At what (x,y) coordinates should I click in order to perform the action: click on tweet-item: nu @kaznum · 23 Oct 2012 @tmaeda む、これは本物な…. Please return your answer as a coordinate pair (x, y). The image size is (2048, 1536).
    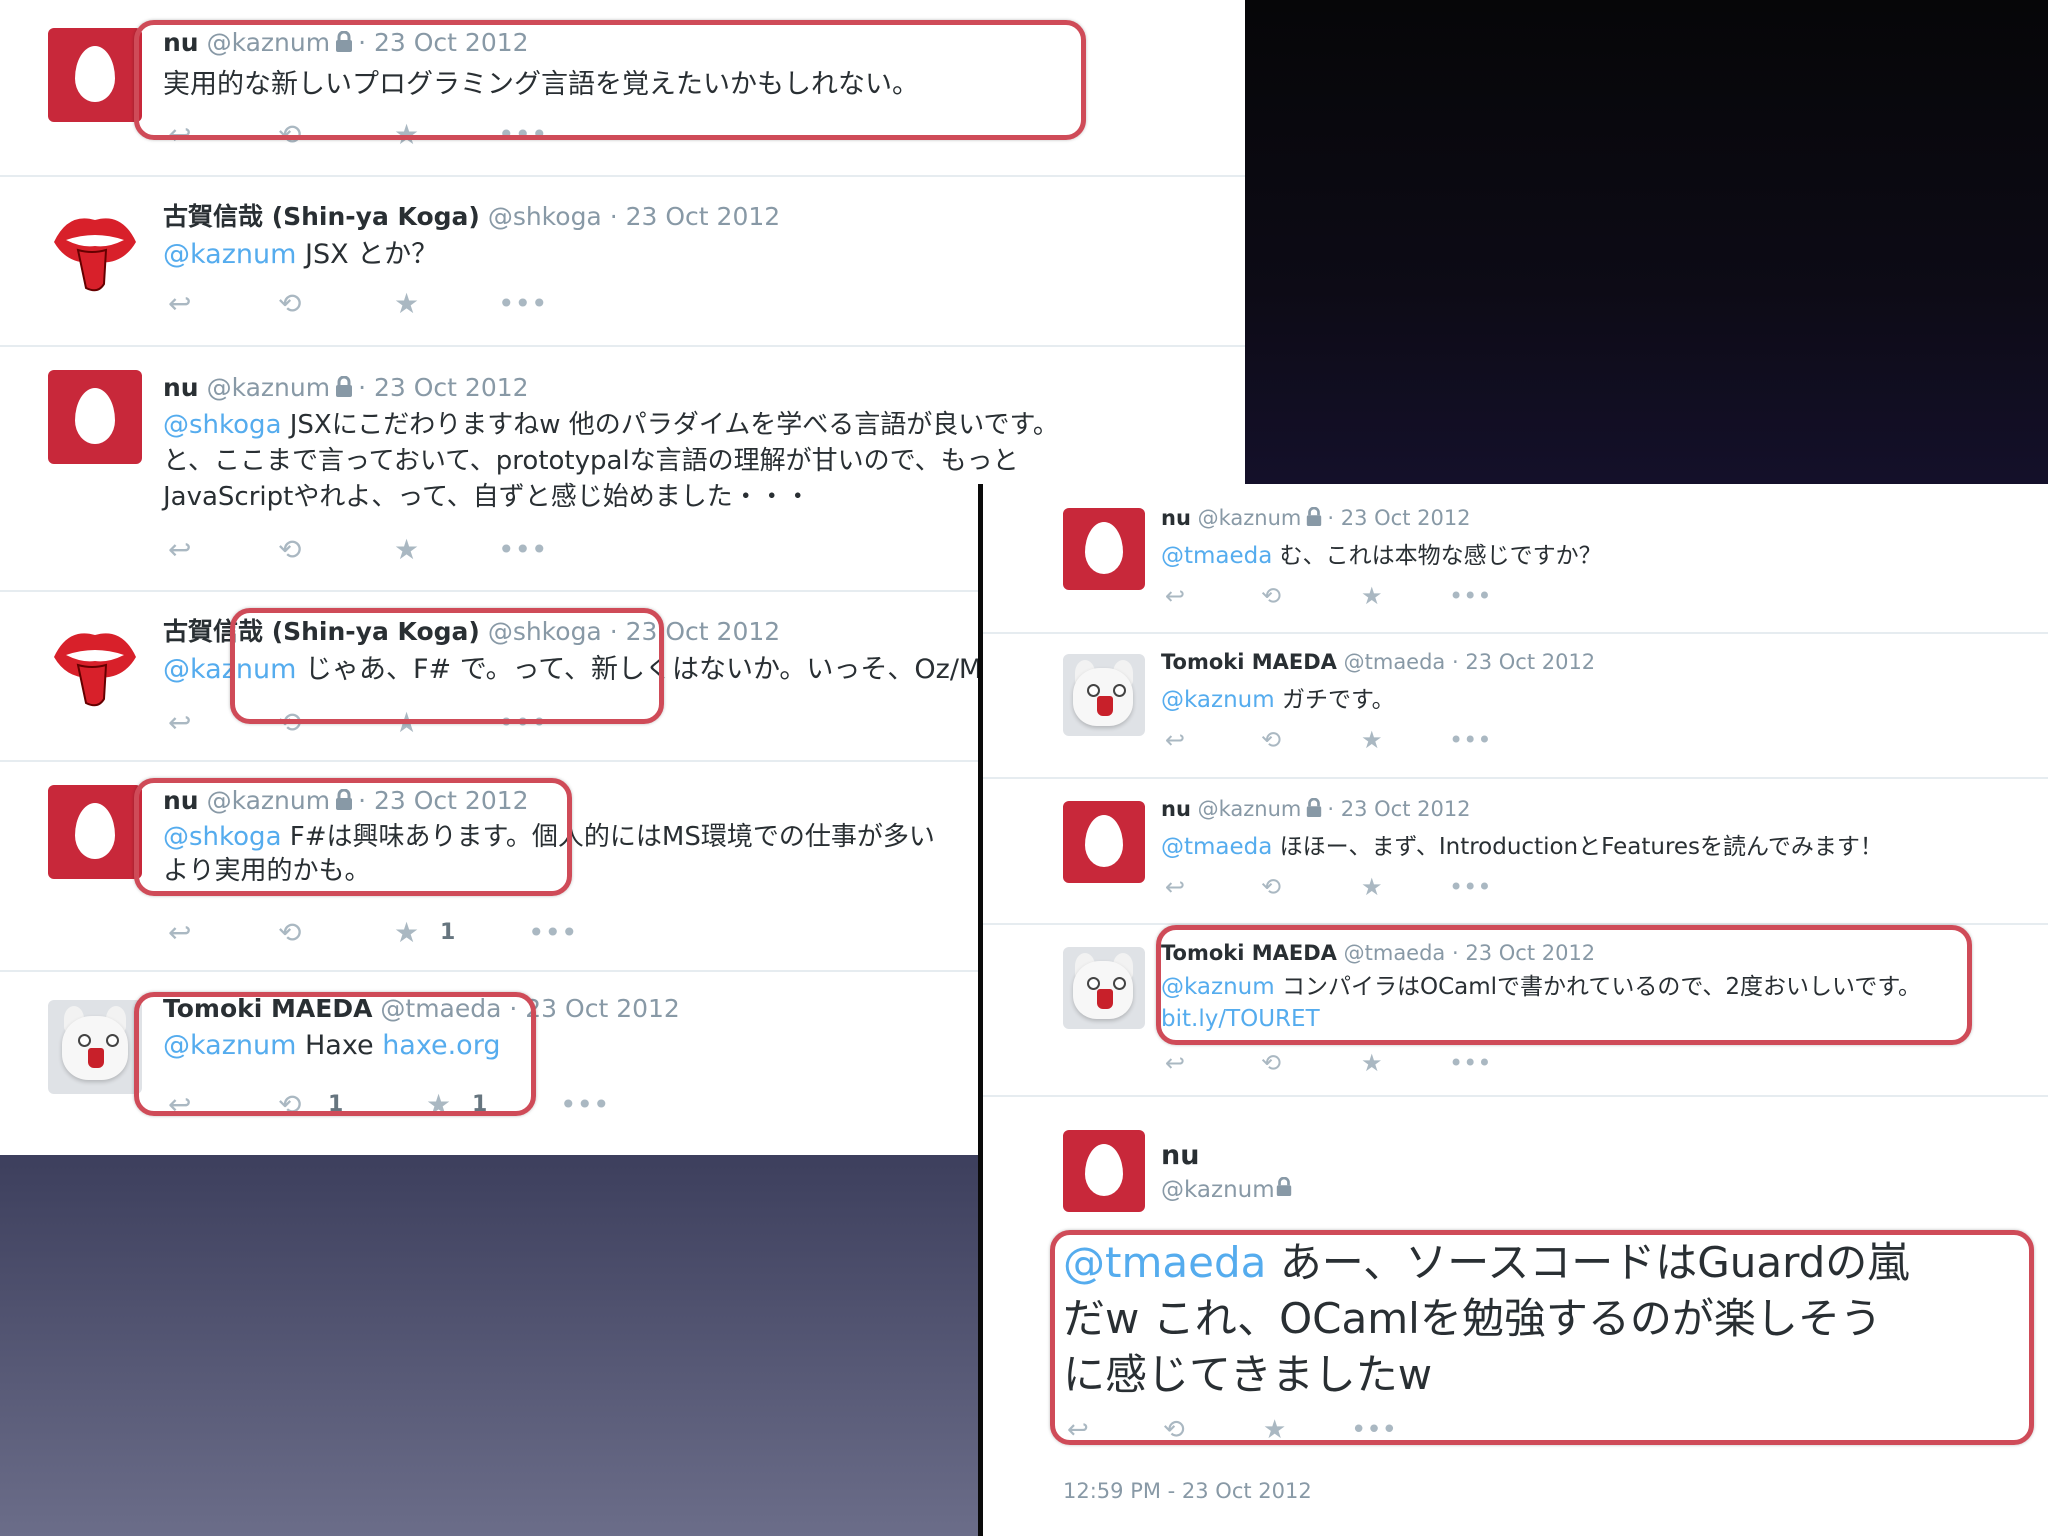
    Looking at the image, I should click on (1515, 559).